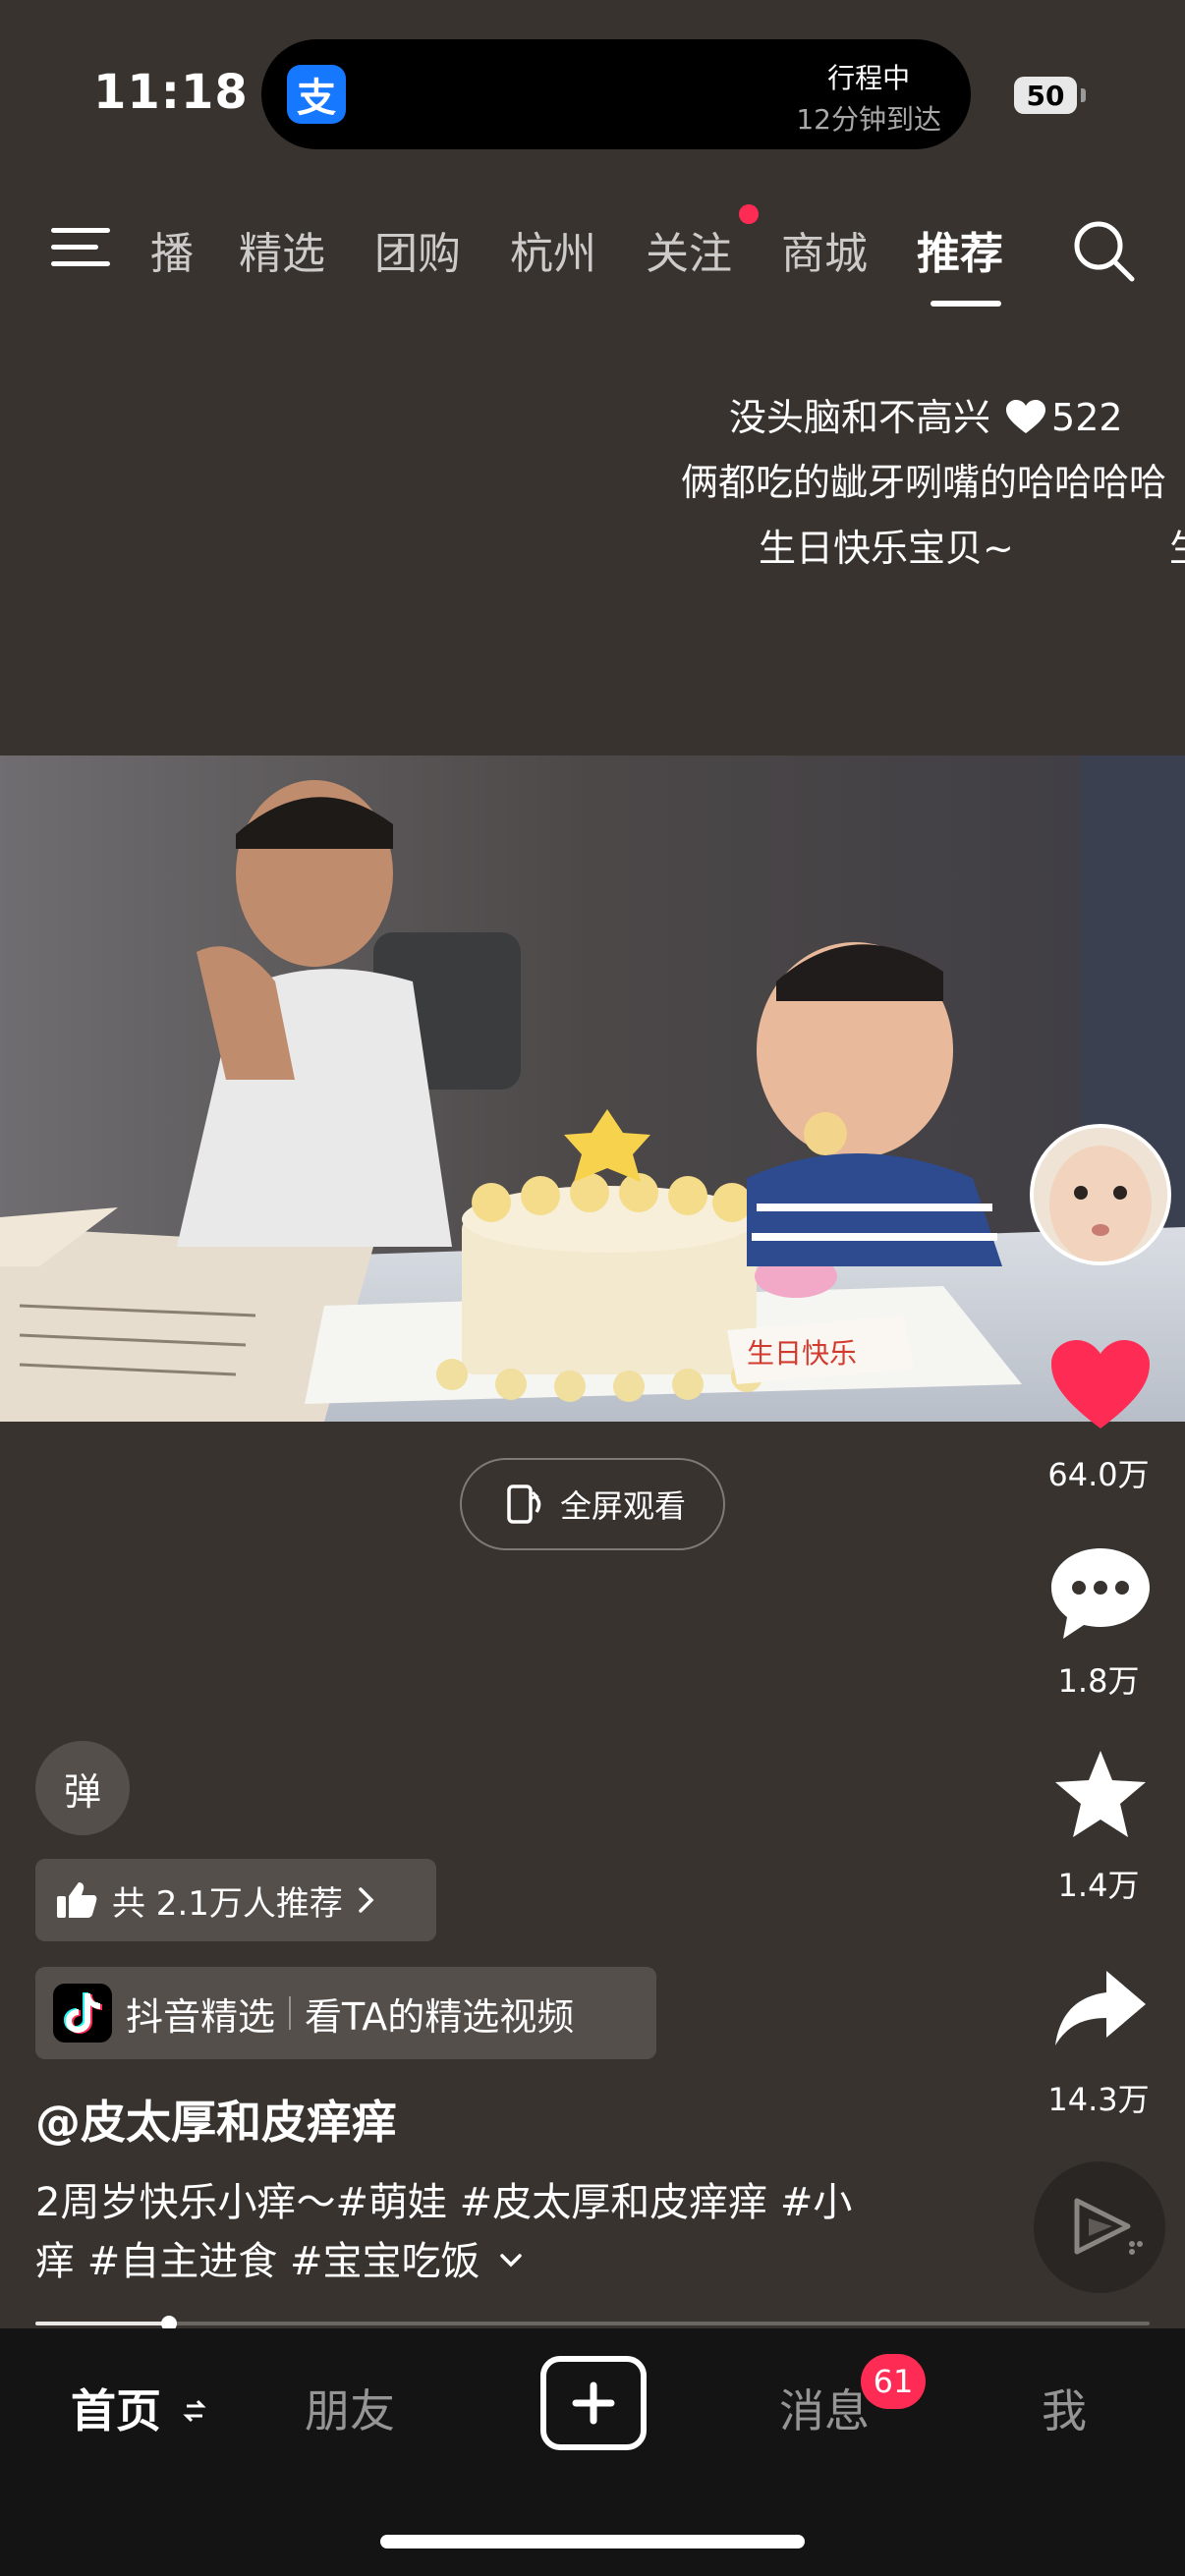 The height and width of the screenshot is (2576, 1185). Describe the element at coordinates (802, 1353) in the screenshot. I see `cake-sign-text: 生日快乐` at that location.